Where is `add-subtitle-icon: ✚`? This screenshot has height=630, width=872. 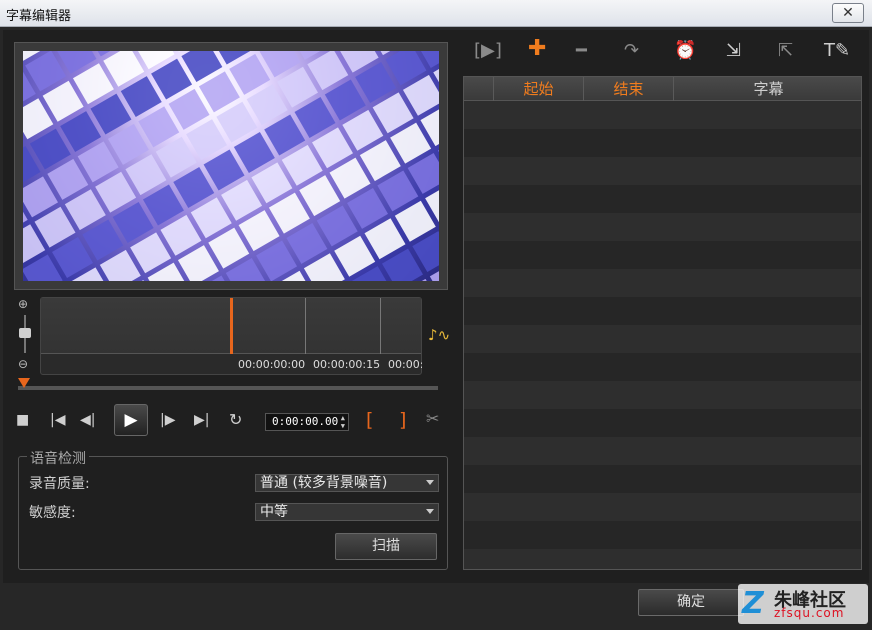 add-subtitle-icon: ✚ is located at coordinates (537, 48).